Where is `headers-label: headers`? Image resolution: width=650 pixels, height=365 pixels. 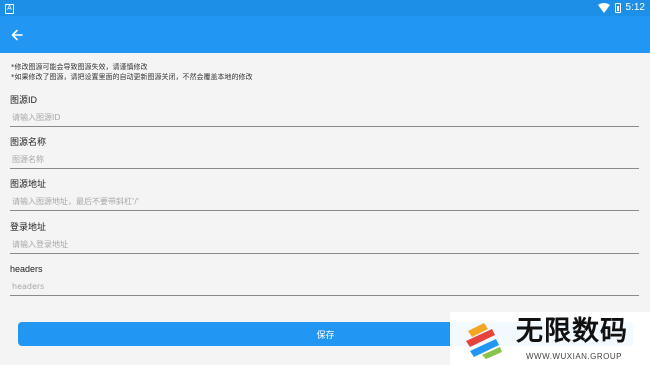
headers-label: headers is located at coordinates (26, 269).